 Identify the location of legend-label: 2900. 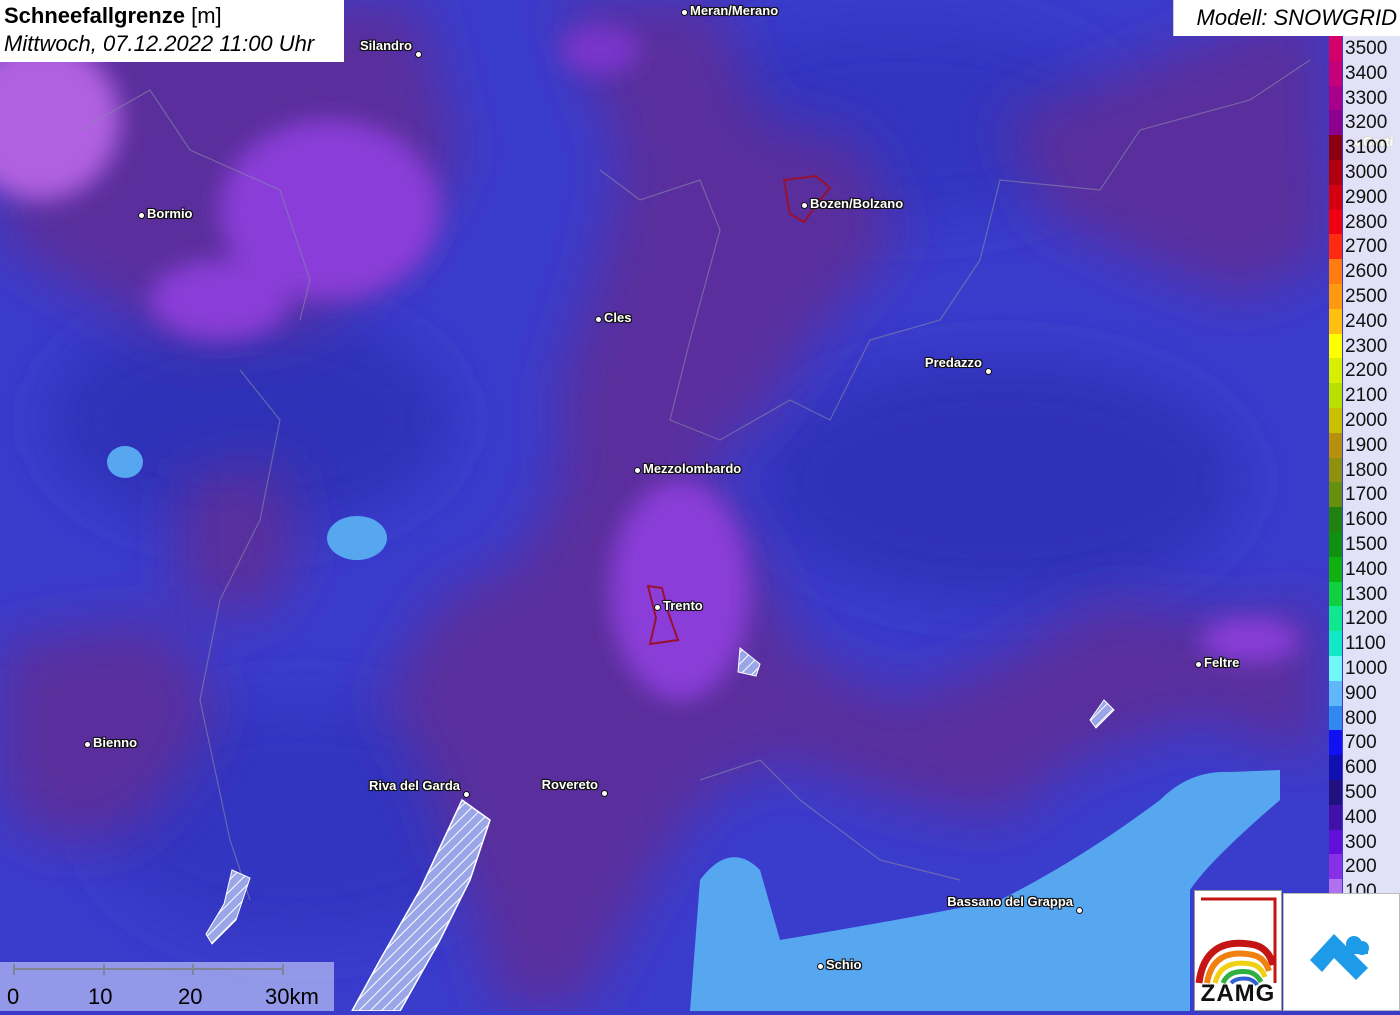
(1371, 197).